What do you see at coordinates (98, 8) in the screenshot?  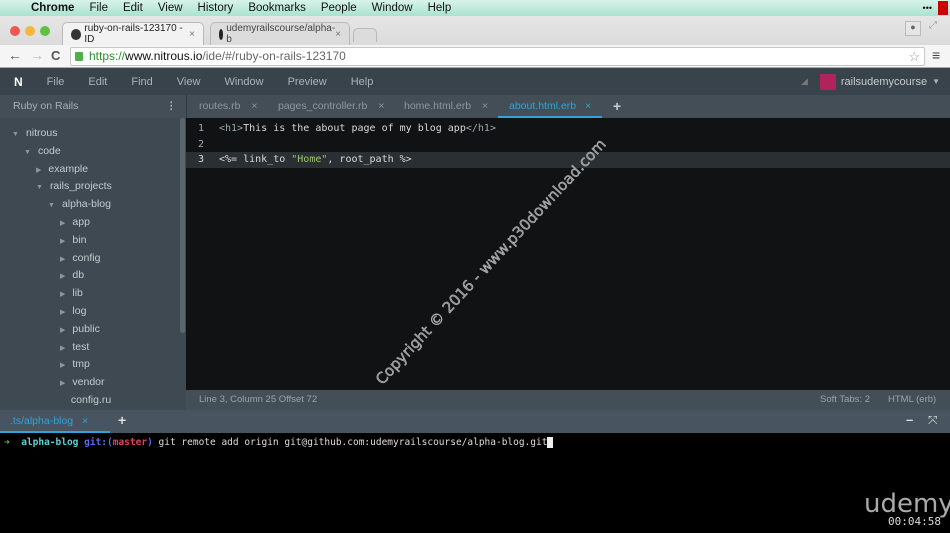 I see `menu-file: File` at bounding box center [98, 8].